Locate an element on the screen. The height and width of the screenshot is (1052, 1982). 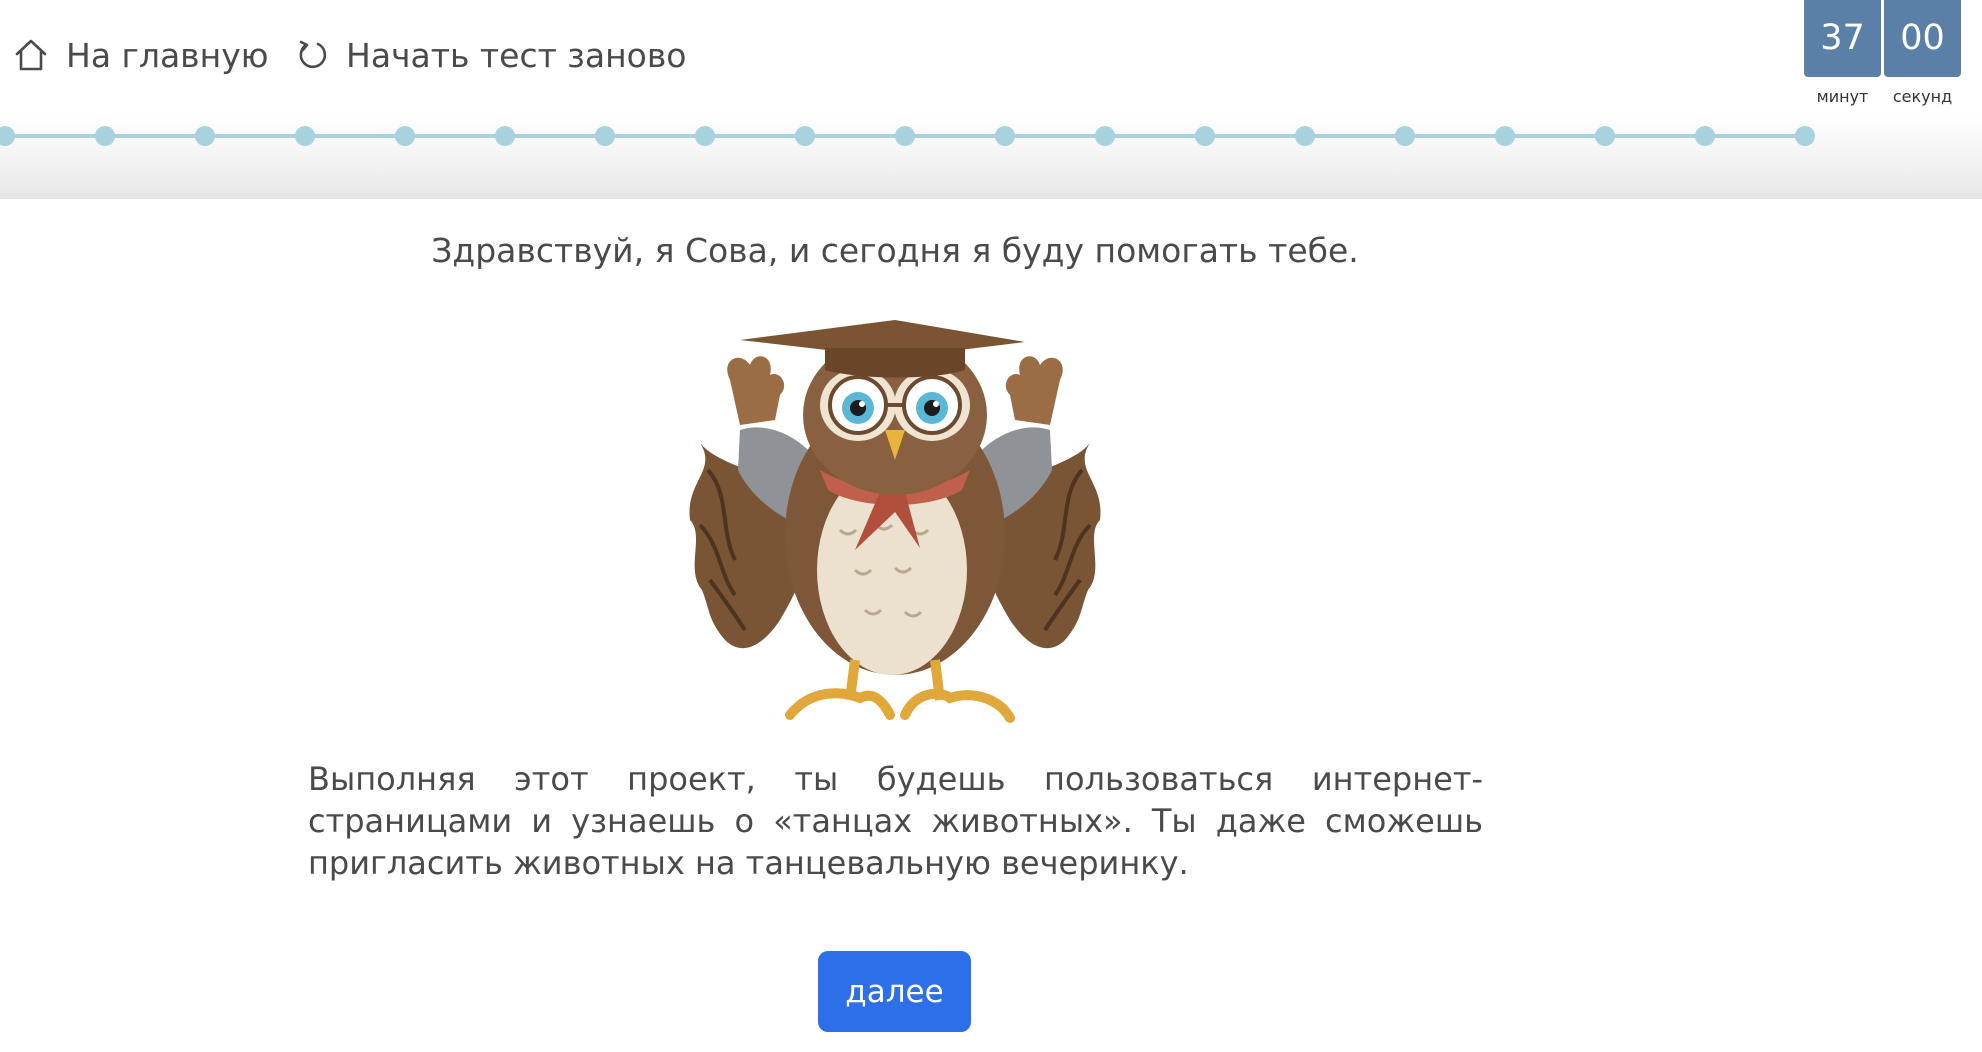
timer-seconds: 00 секунд is located at coordinates (1922, 53).